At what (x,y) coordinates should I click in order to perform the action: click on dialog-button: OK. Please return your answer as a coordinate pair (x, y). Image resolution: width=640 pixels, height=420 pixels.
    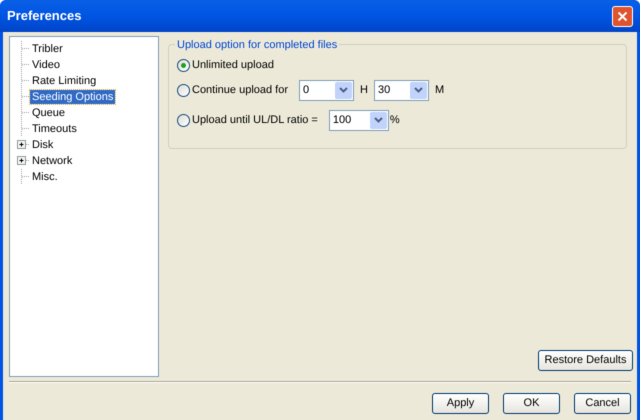
    Looking at the image, I should click on (531, 403).